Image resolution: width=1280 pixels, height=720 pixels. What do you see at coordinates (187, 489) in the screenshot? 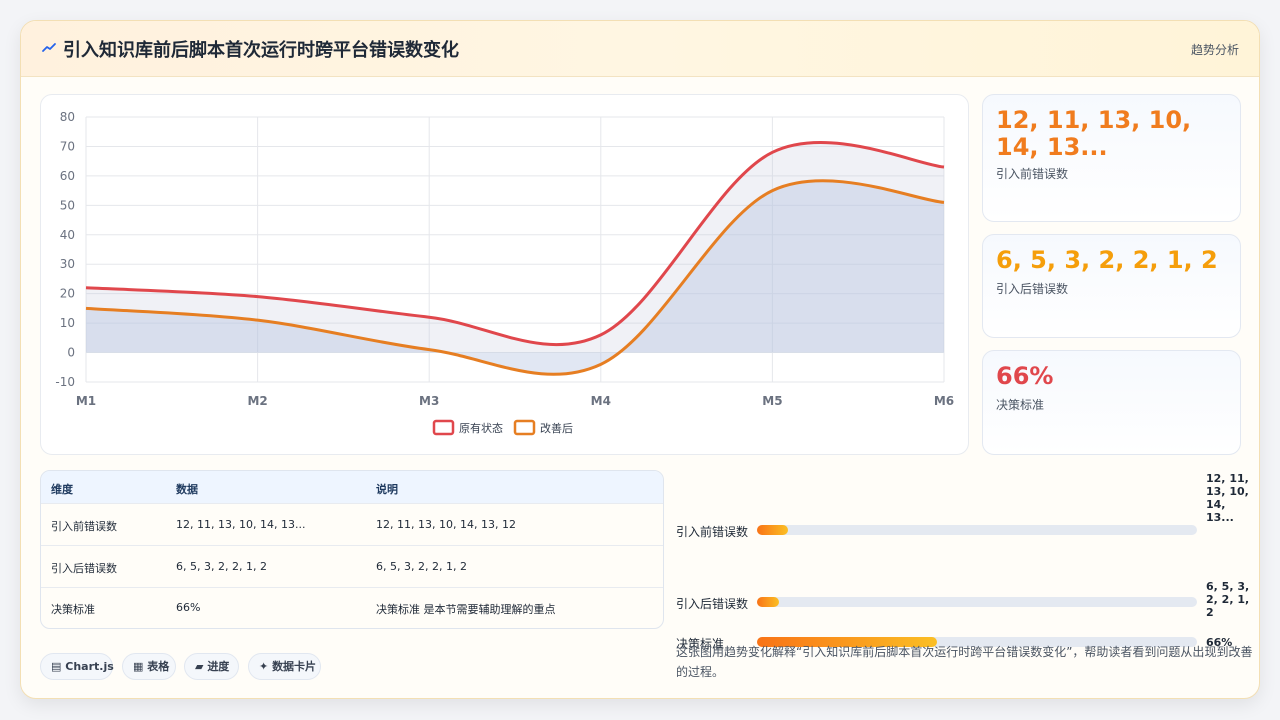
I see `table-header-cell: 数据` at bounding box center [187, 489].